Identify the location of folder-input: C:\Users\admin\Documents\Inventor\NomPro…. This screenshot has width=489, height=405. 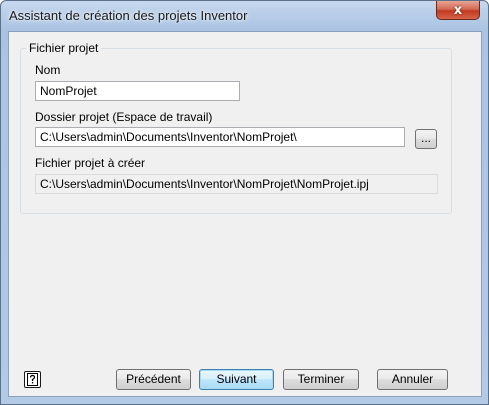
(220, 137).